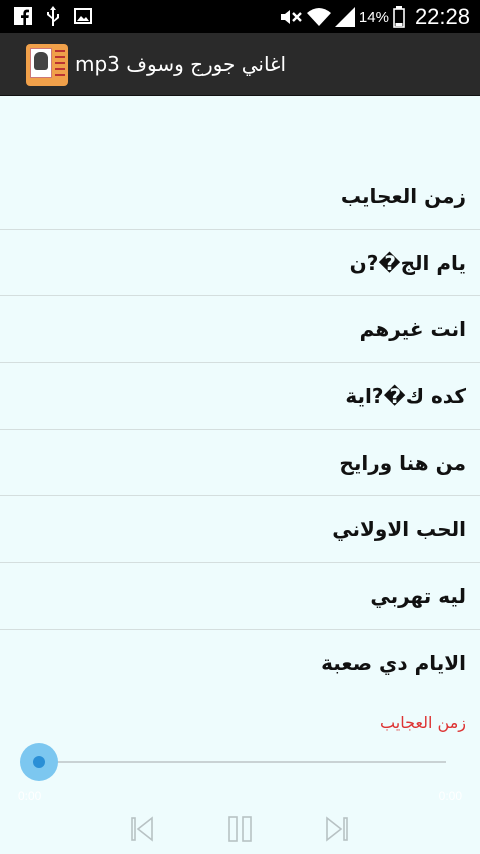 The width and height of the screenshot is (480, 854). What do you see at coordinates (240, 530) in the screenshot?
I see `song-item: الحب الاولاني` at bounding box center [240, 530].